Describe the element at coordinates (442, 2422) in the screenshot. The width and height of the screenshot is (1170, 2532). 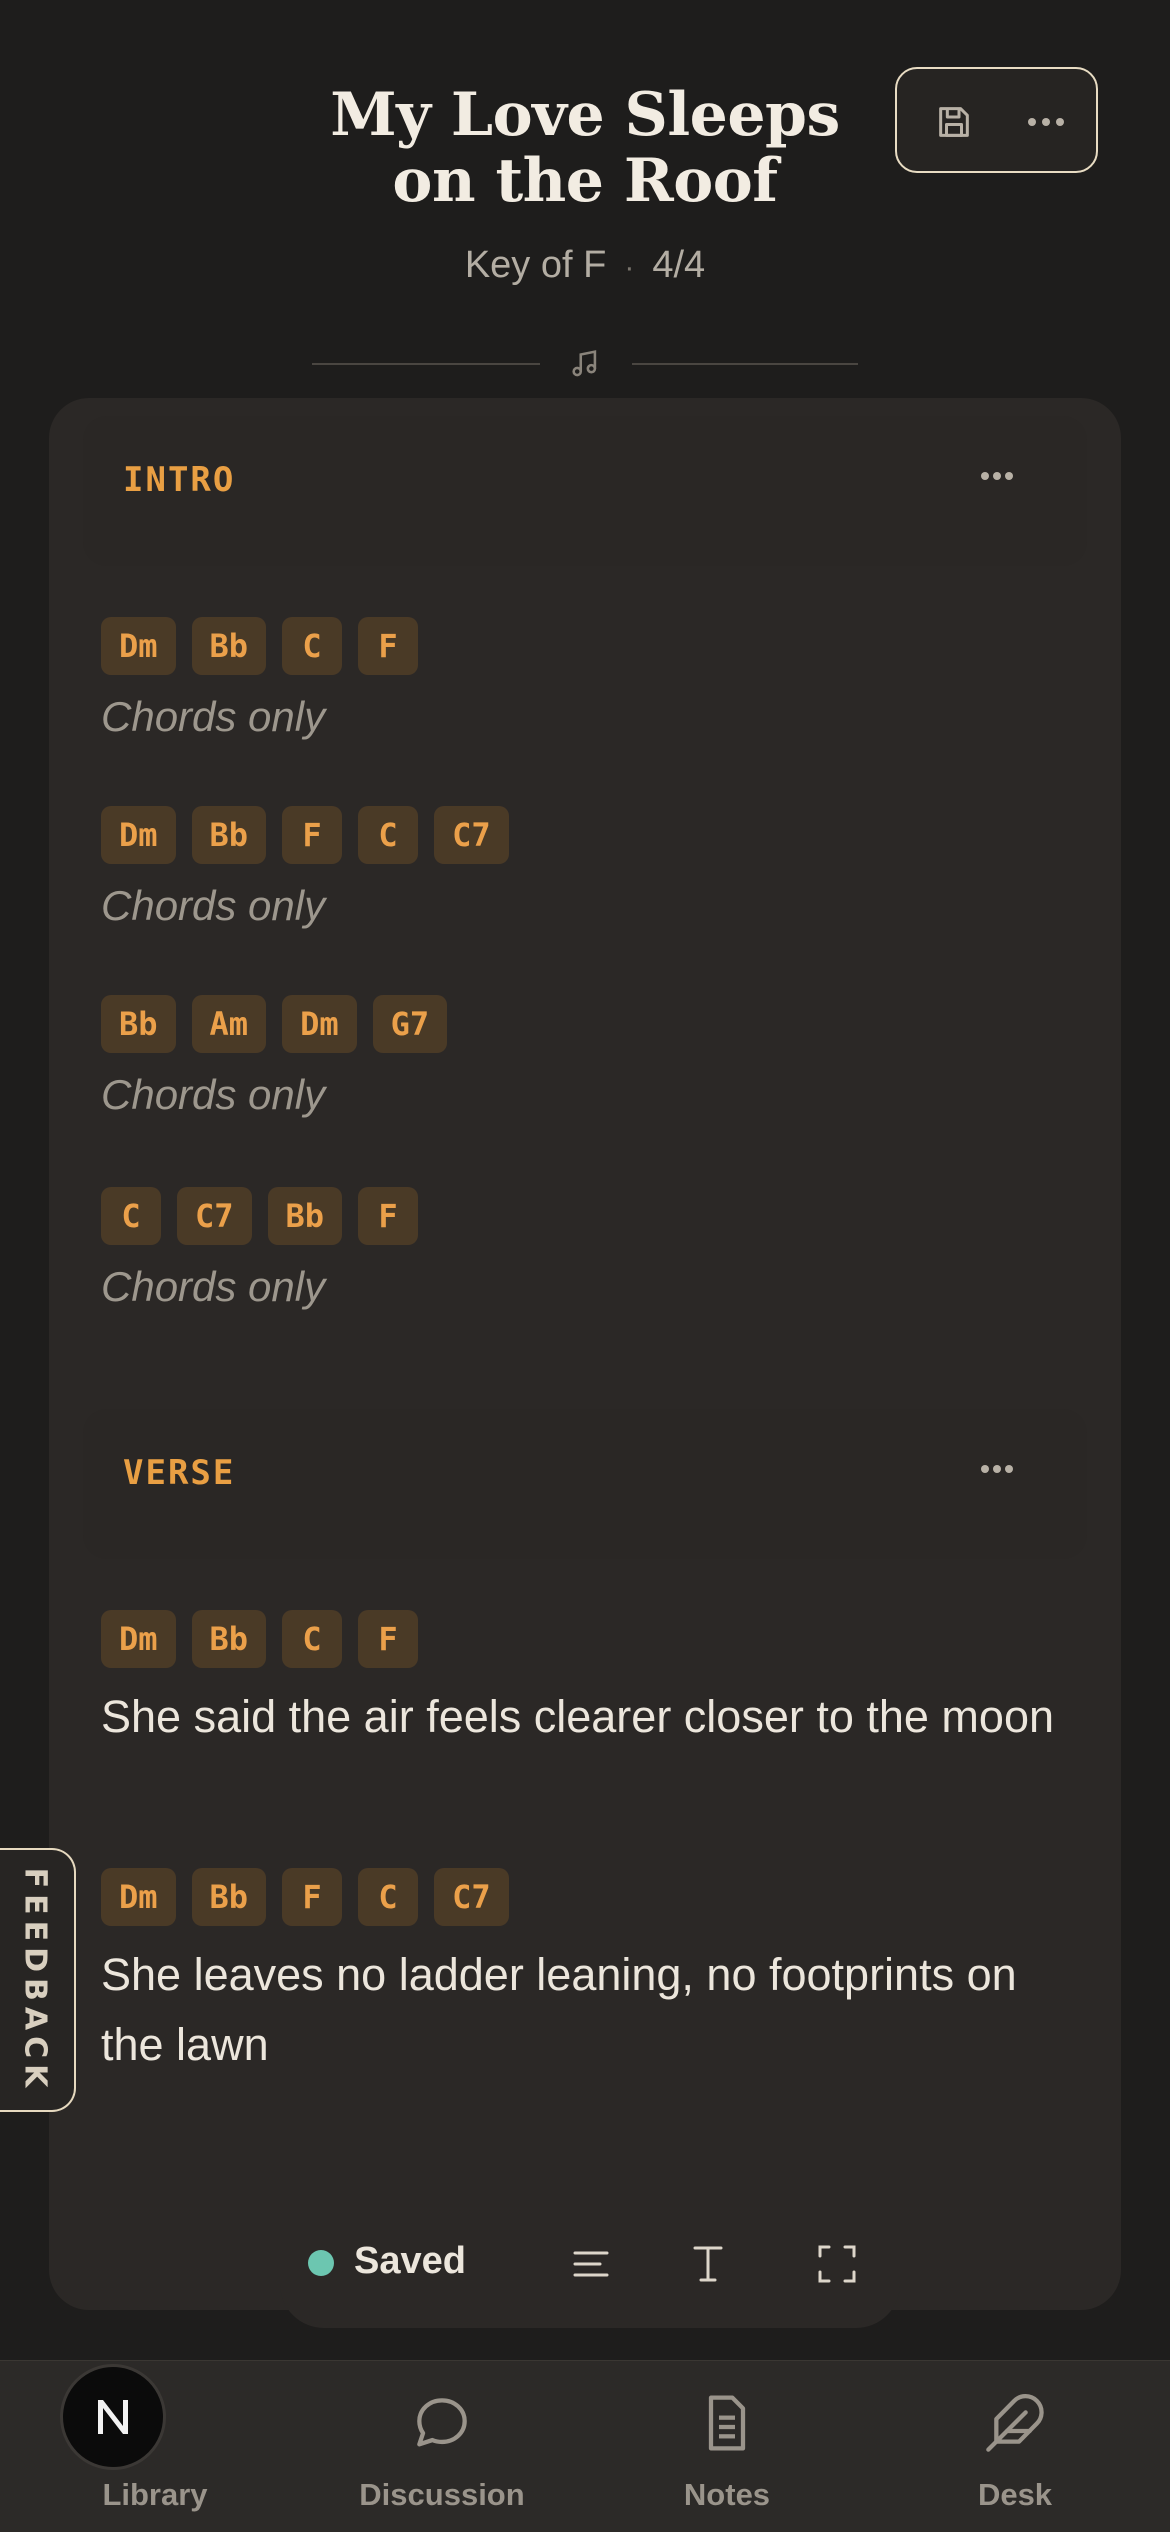
I see `chat-bubble-icon` at that location.